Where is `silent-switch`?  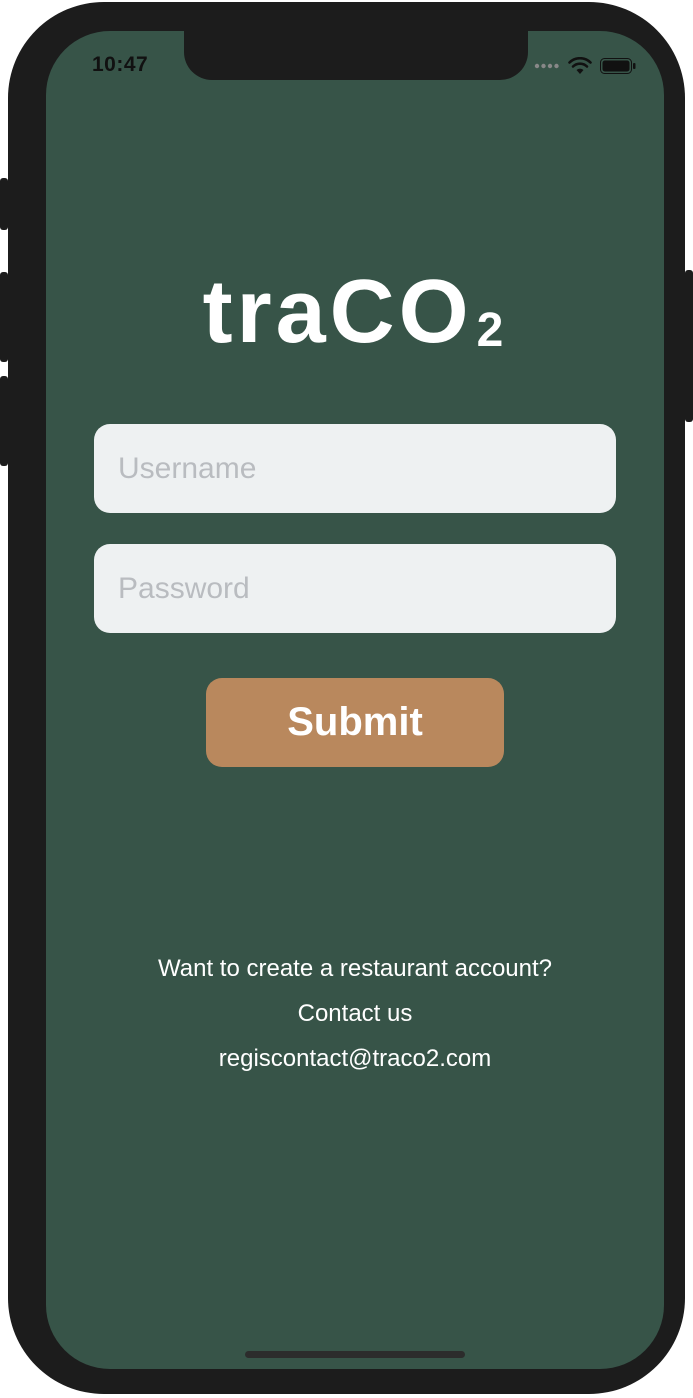 silent-switch is located at coordinates (4, 204).